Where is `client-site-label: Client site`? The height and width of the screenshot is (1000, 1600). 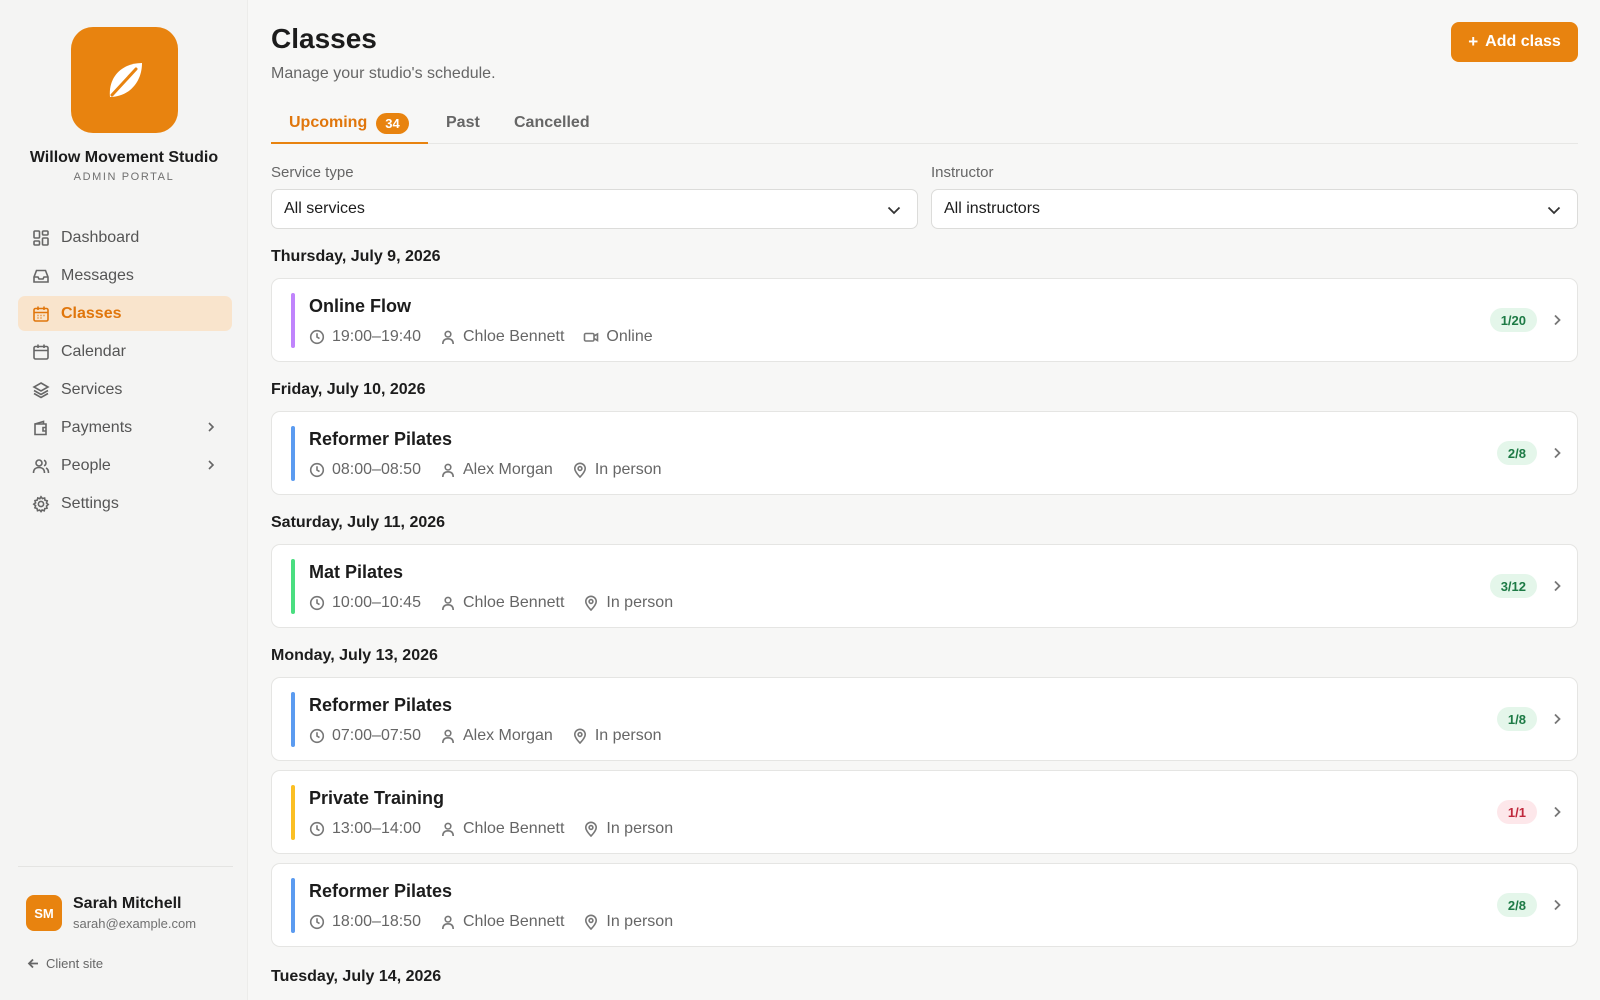 client-site-label: Client site is located at coordinates (75, 963).